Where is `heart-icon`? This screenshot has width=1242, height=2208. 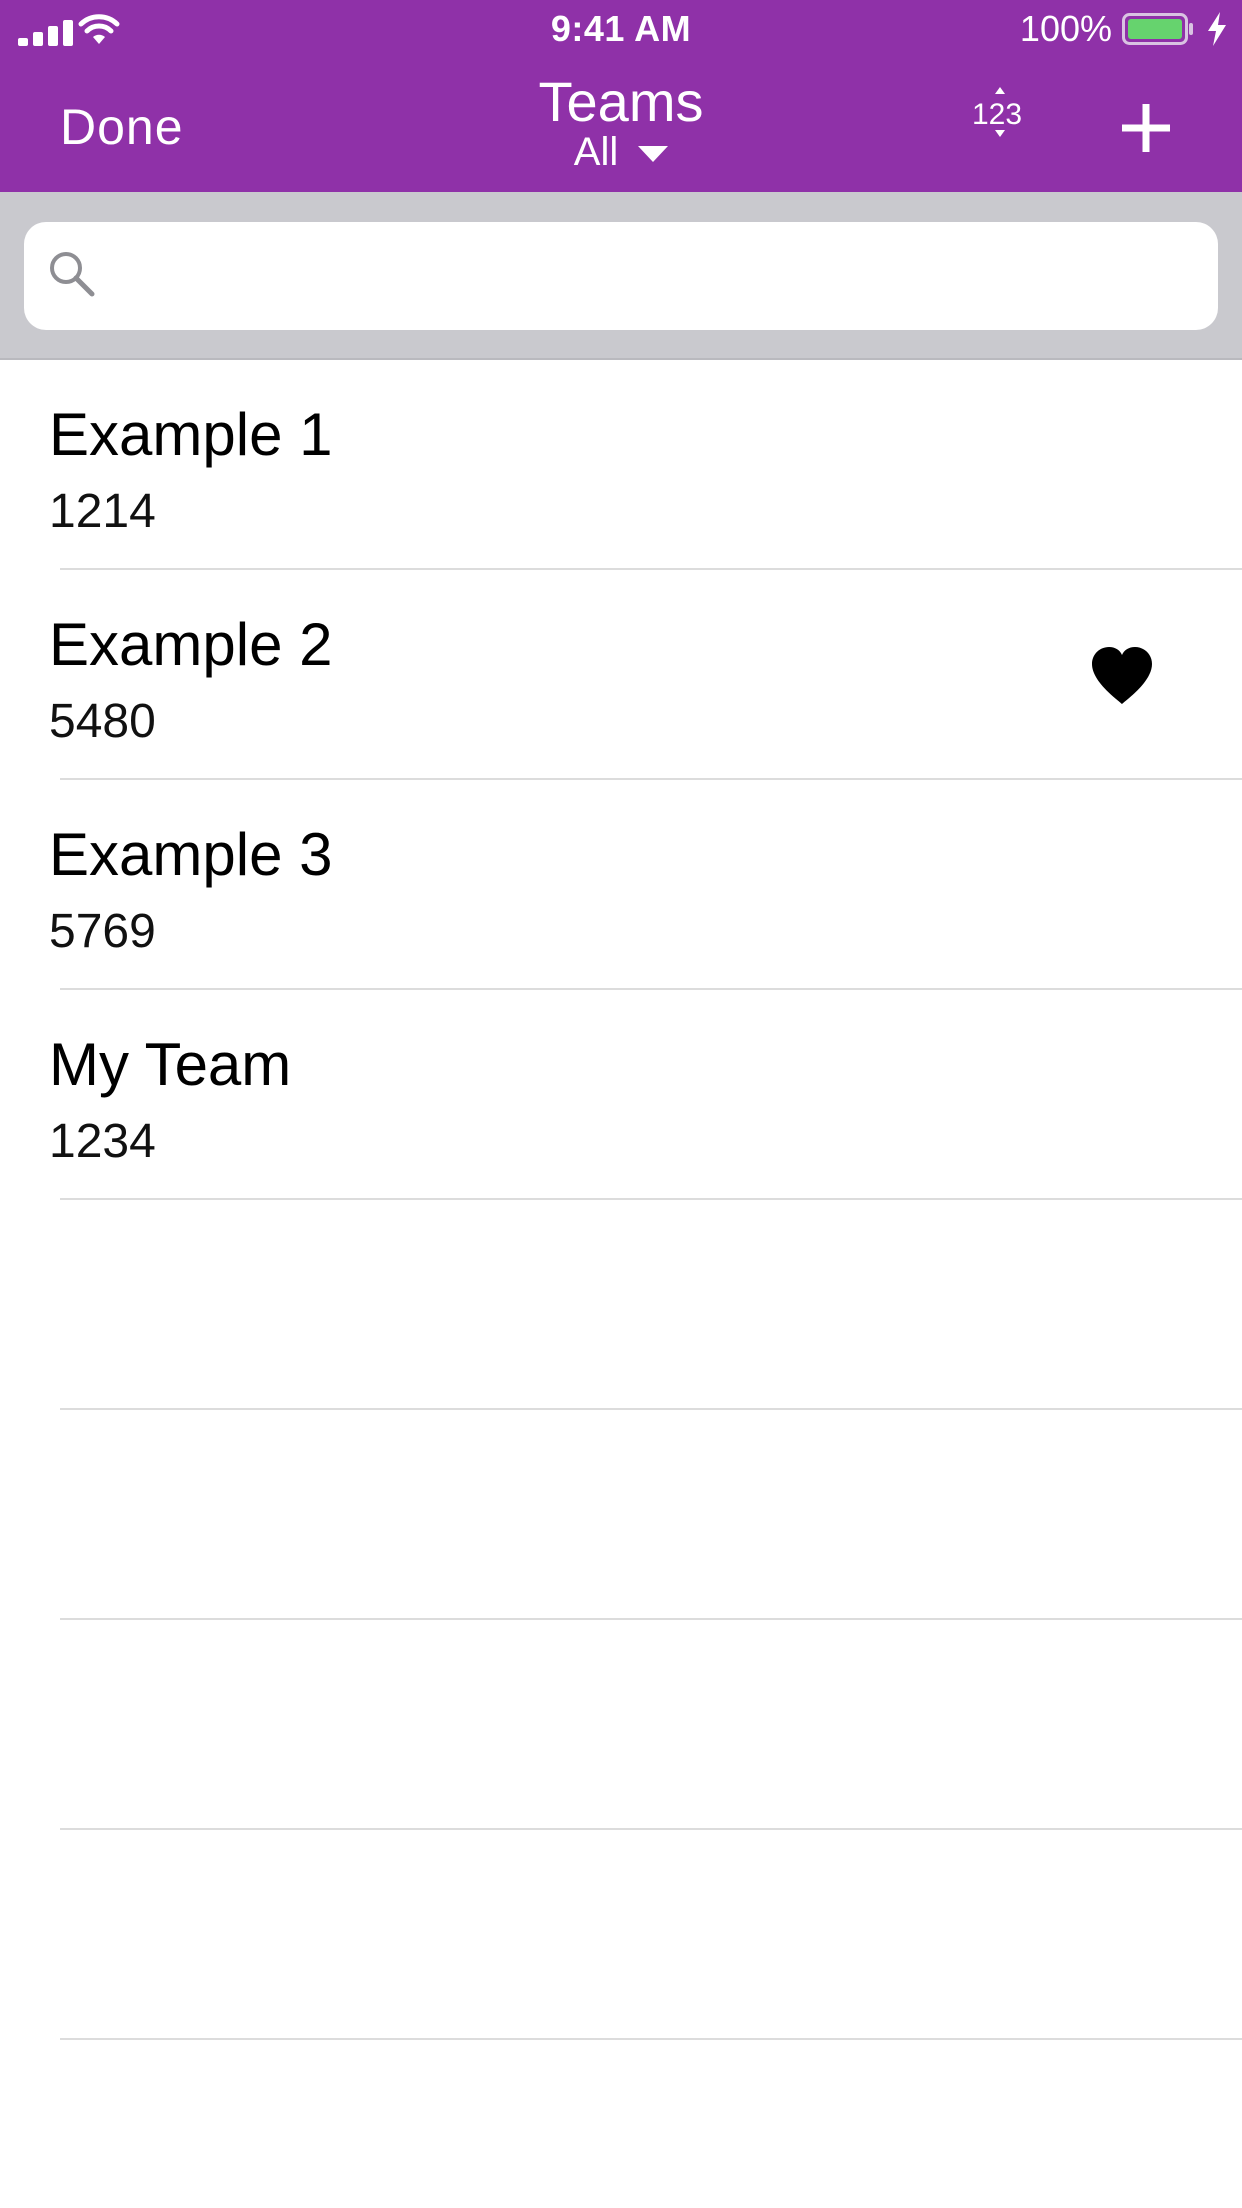 heart-icon is located at coordinates (1122, 676).